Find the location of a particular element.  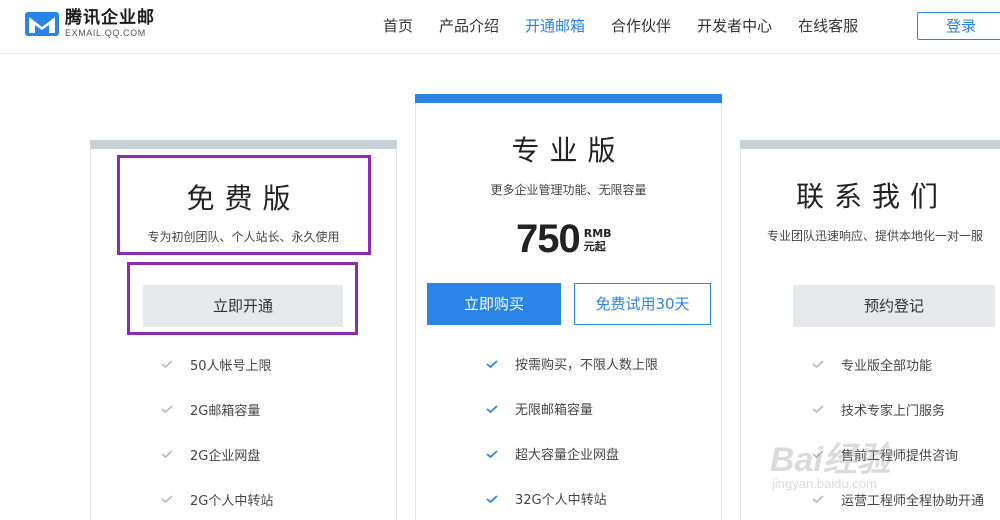

free-trial-button: 免费试用30天 is located at coordinates (642, 304).